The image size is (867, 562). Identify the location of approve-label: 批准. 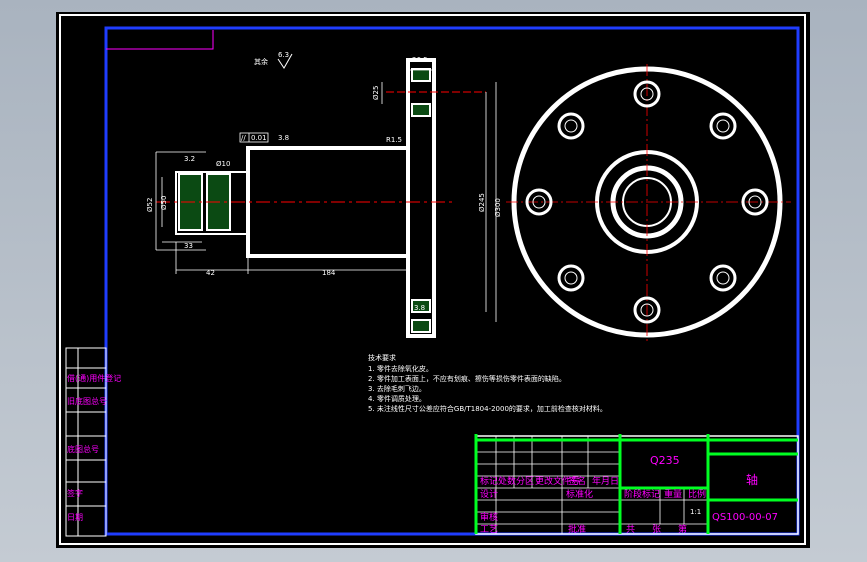
(577, 529).